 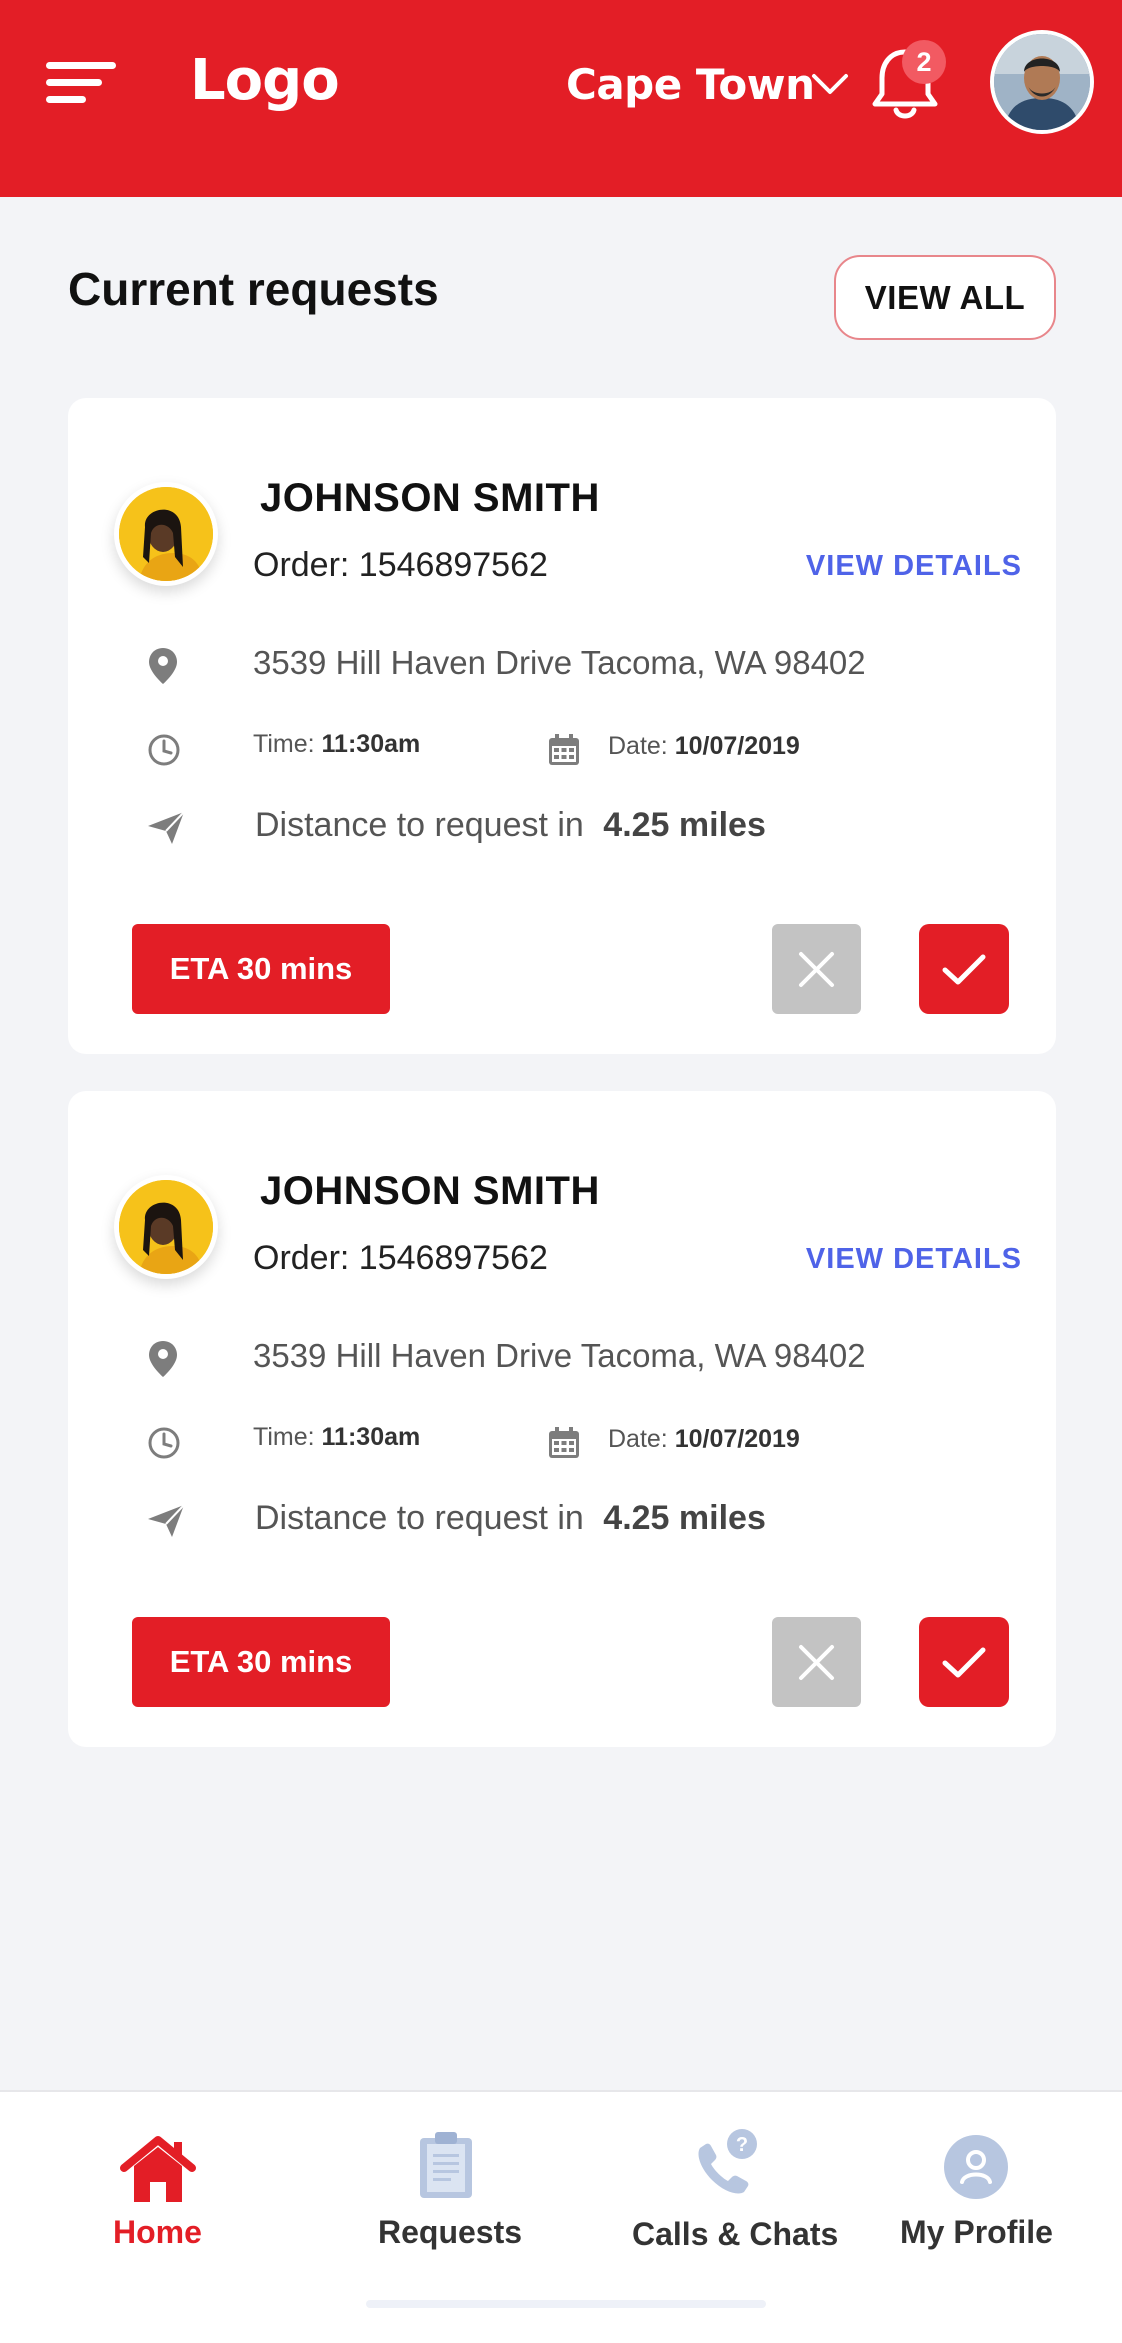 What do you see at coordinates (727, 2161) in the screenshot?
I see `phone-question-icon: ?` at bounding box center [727, 2161].